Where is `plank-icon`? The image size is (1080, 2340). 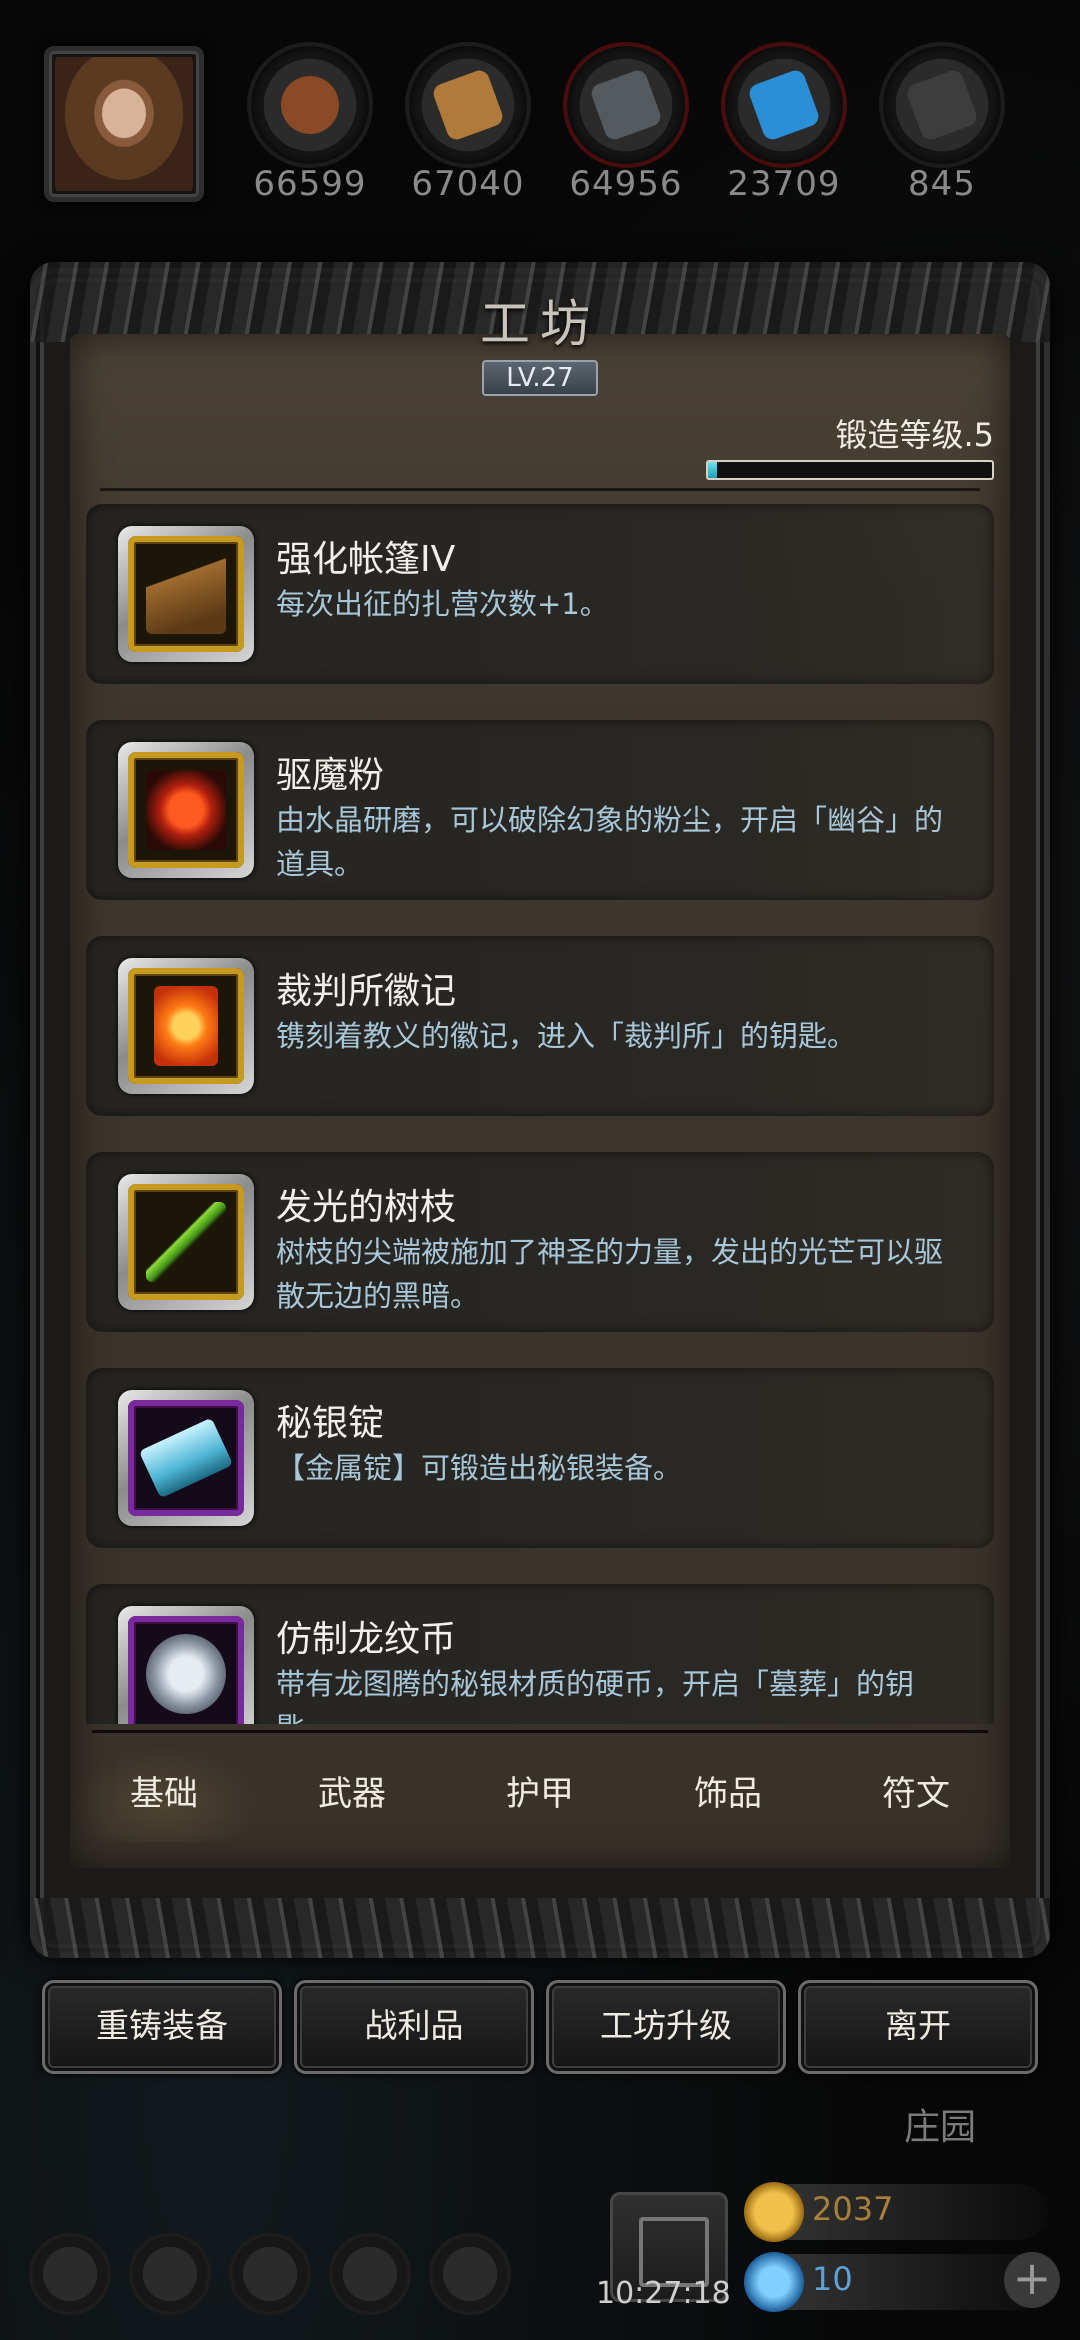 plank-icon is located at coordinates (468, 105).